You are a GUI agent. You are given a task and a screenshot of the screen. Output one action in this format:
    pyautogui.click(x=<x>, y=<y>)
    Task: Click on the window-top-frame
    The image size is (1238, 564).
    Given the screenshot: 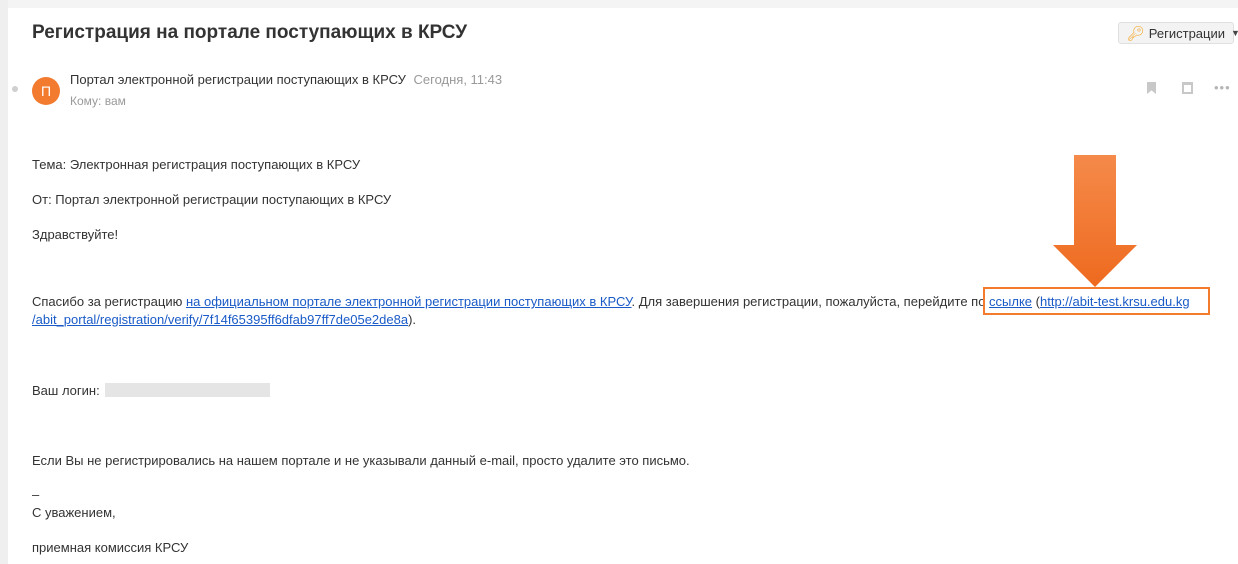 What is the action you would take?
    pyautogui.click(x=619, y=4)
    